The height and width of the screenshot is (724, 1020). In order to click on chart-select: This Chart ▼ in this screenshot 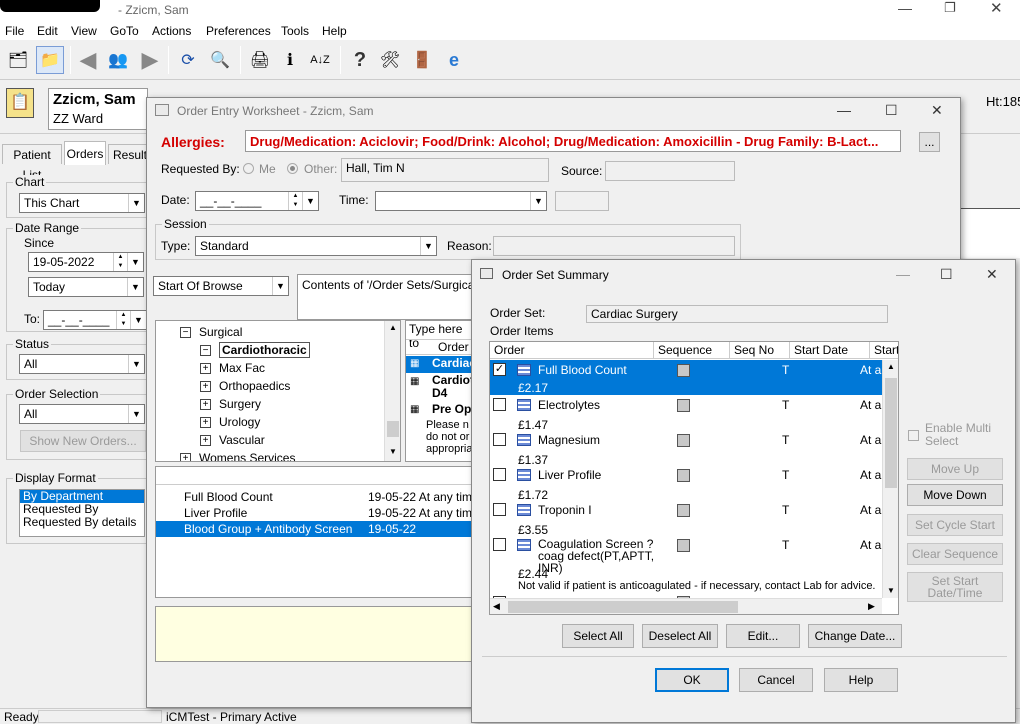, I will do `click(82, 203)`.